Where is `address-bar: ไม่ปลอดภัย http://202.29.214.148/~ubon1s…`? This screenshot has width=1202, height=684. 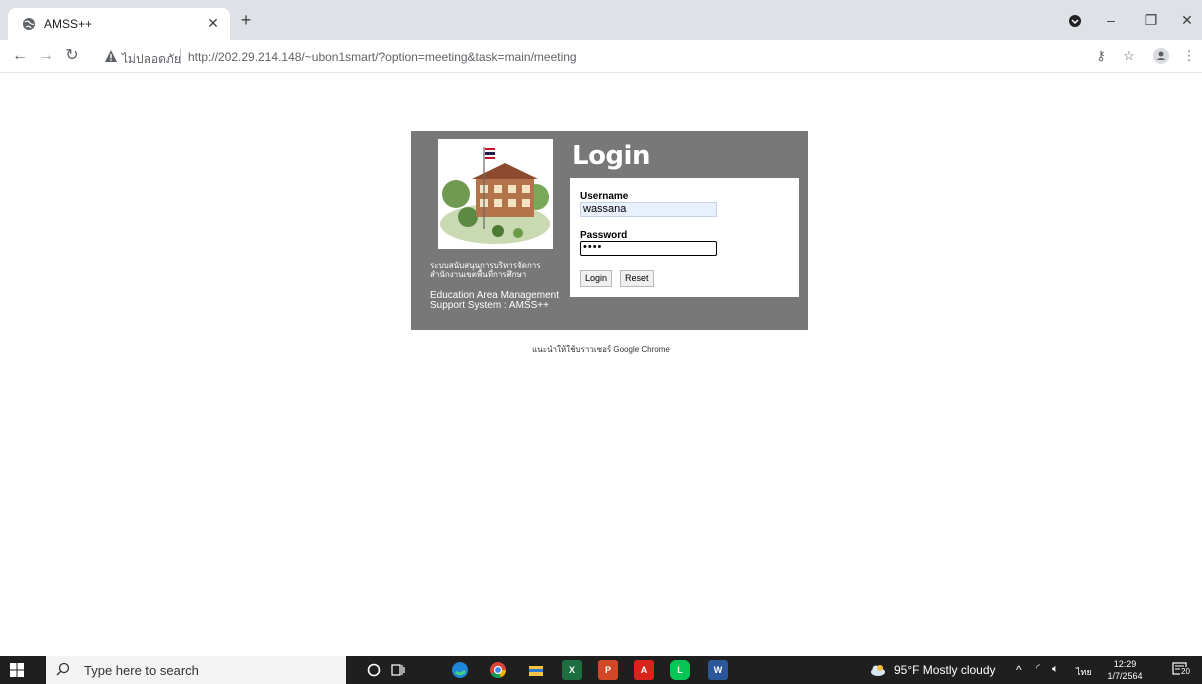 address-bar: ไม่ปลอดภัย http://202.29.214.148/~ubon1s… is located at coordinates (590, 57).